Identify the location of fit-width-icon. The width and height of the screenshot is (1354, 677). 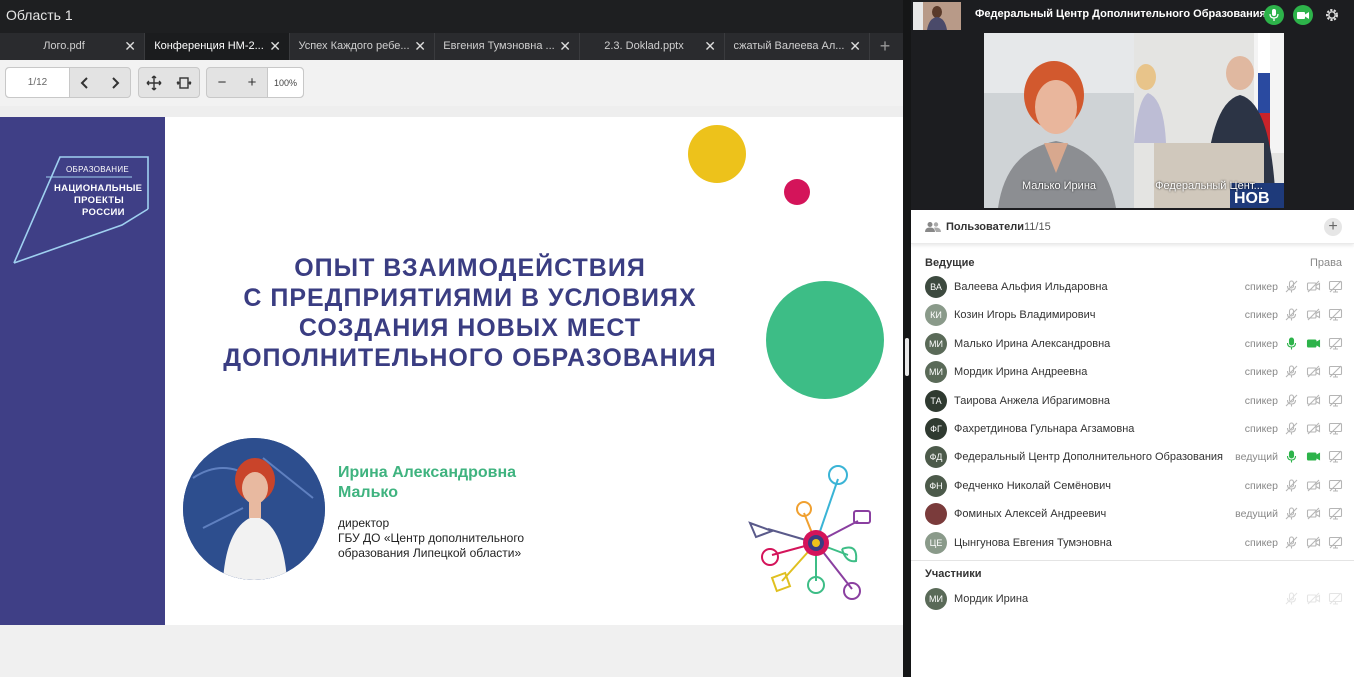
(184, 82).